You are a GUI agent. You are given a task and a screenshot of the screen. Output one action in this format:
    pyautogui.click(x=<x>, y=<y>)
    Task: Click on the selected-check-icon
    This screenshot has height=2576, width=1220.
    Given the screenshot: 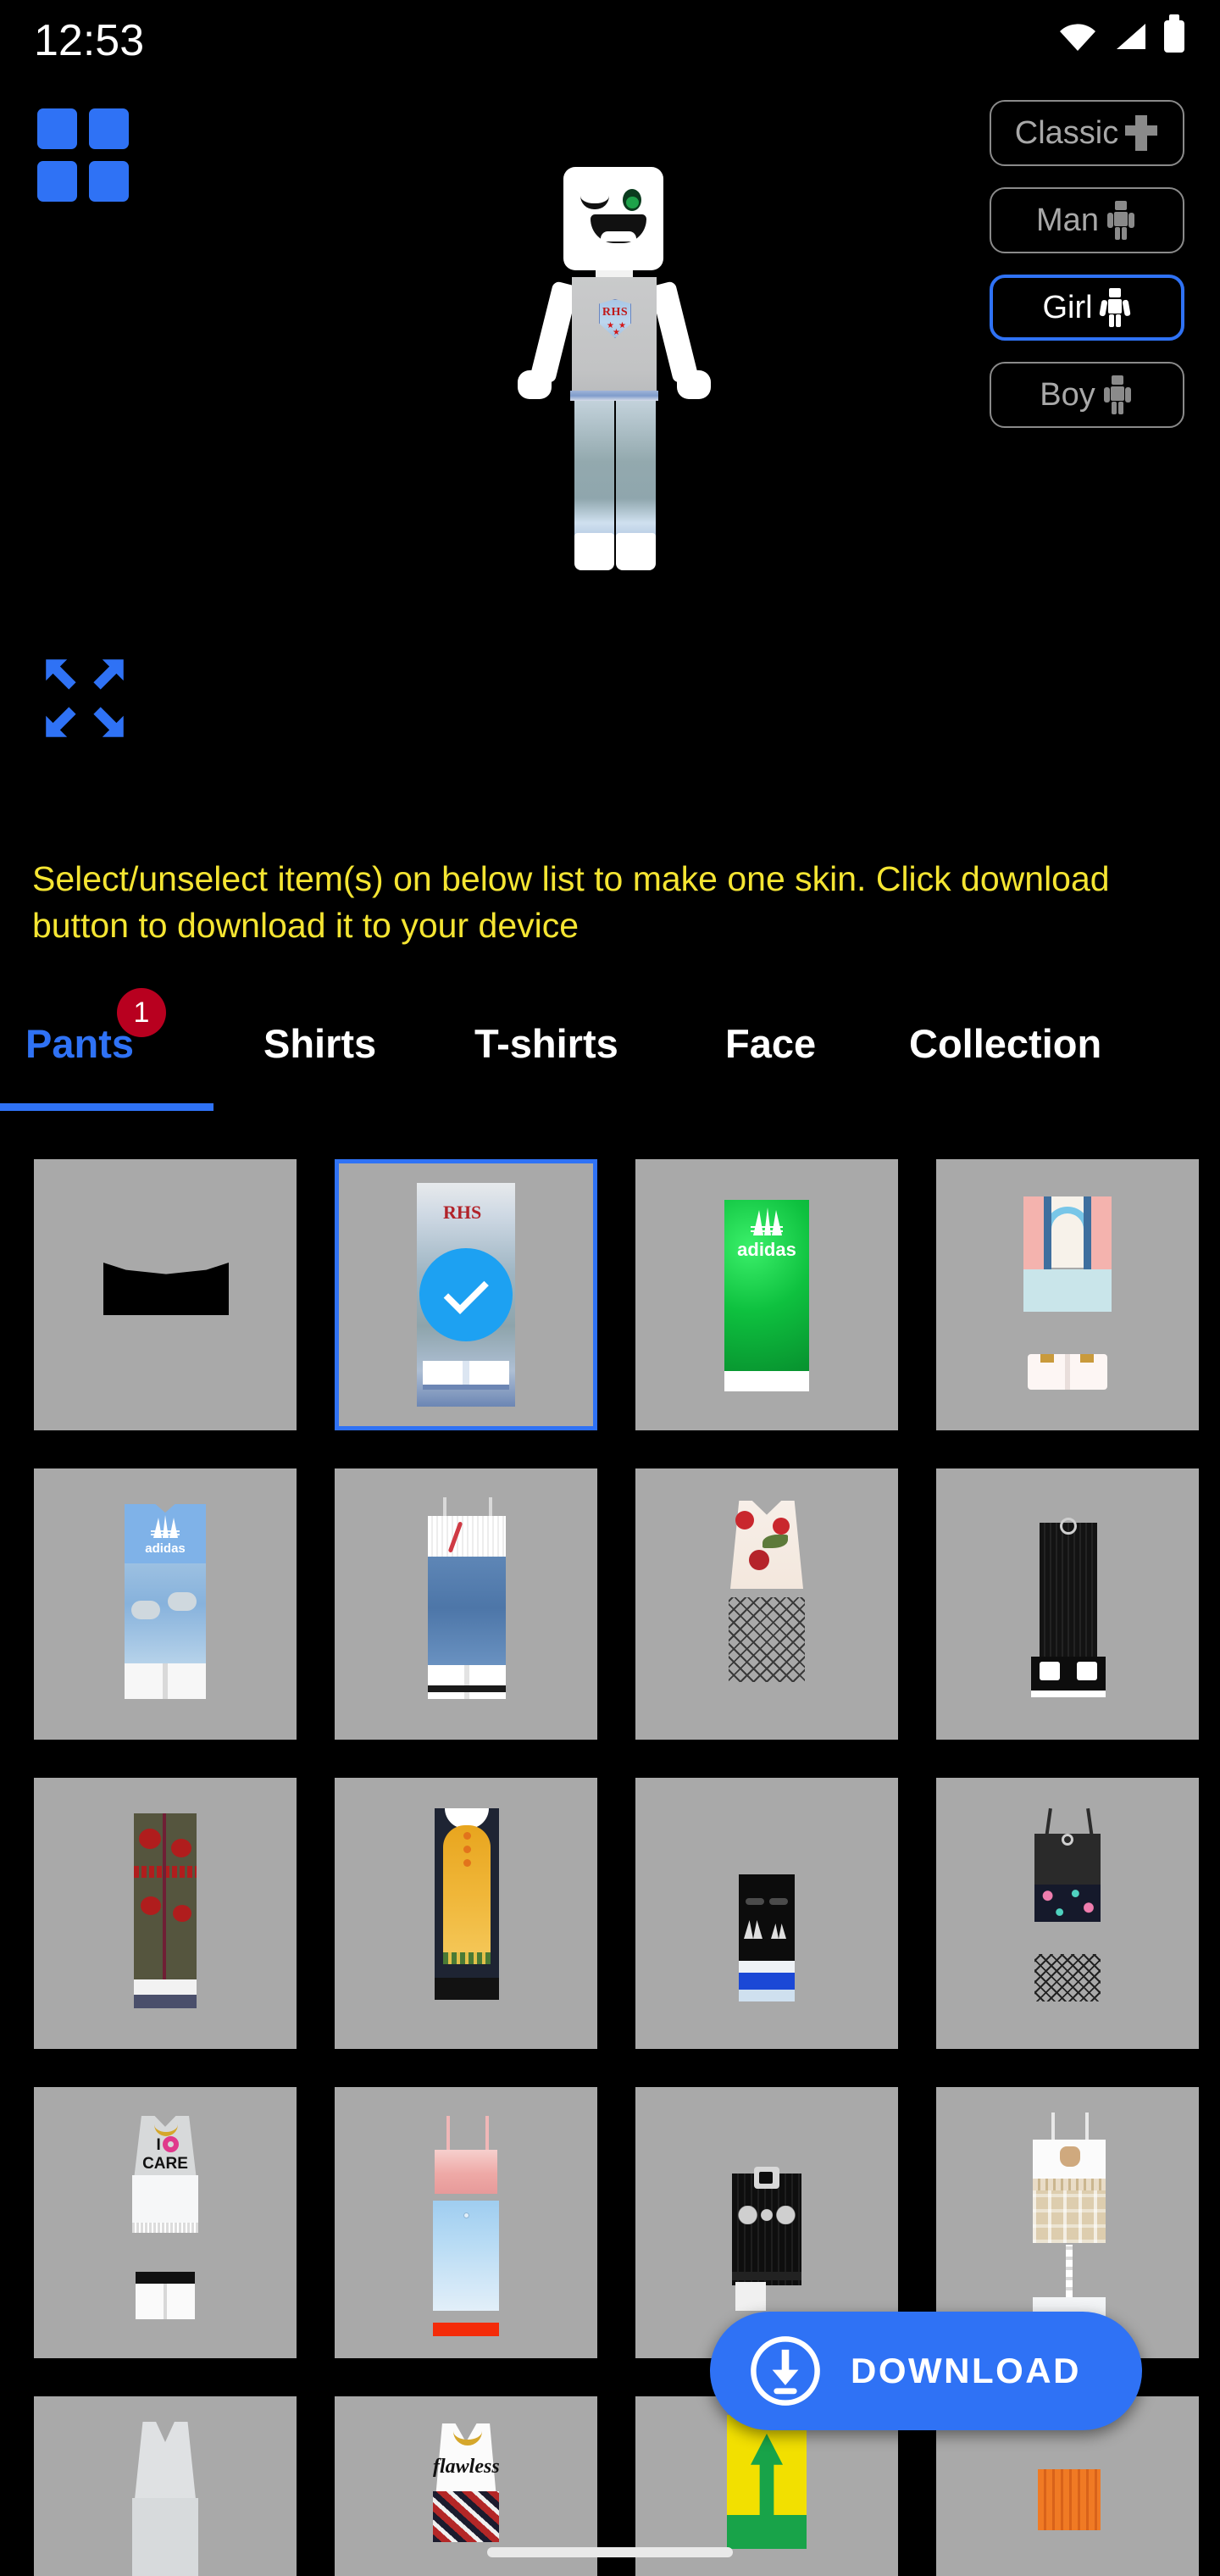 What is the action you would take?
    pyautogui.click(x=466, y=1294)
    